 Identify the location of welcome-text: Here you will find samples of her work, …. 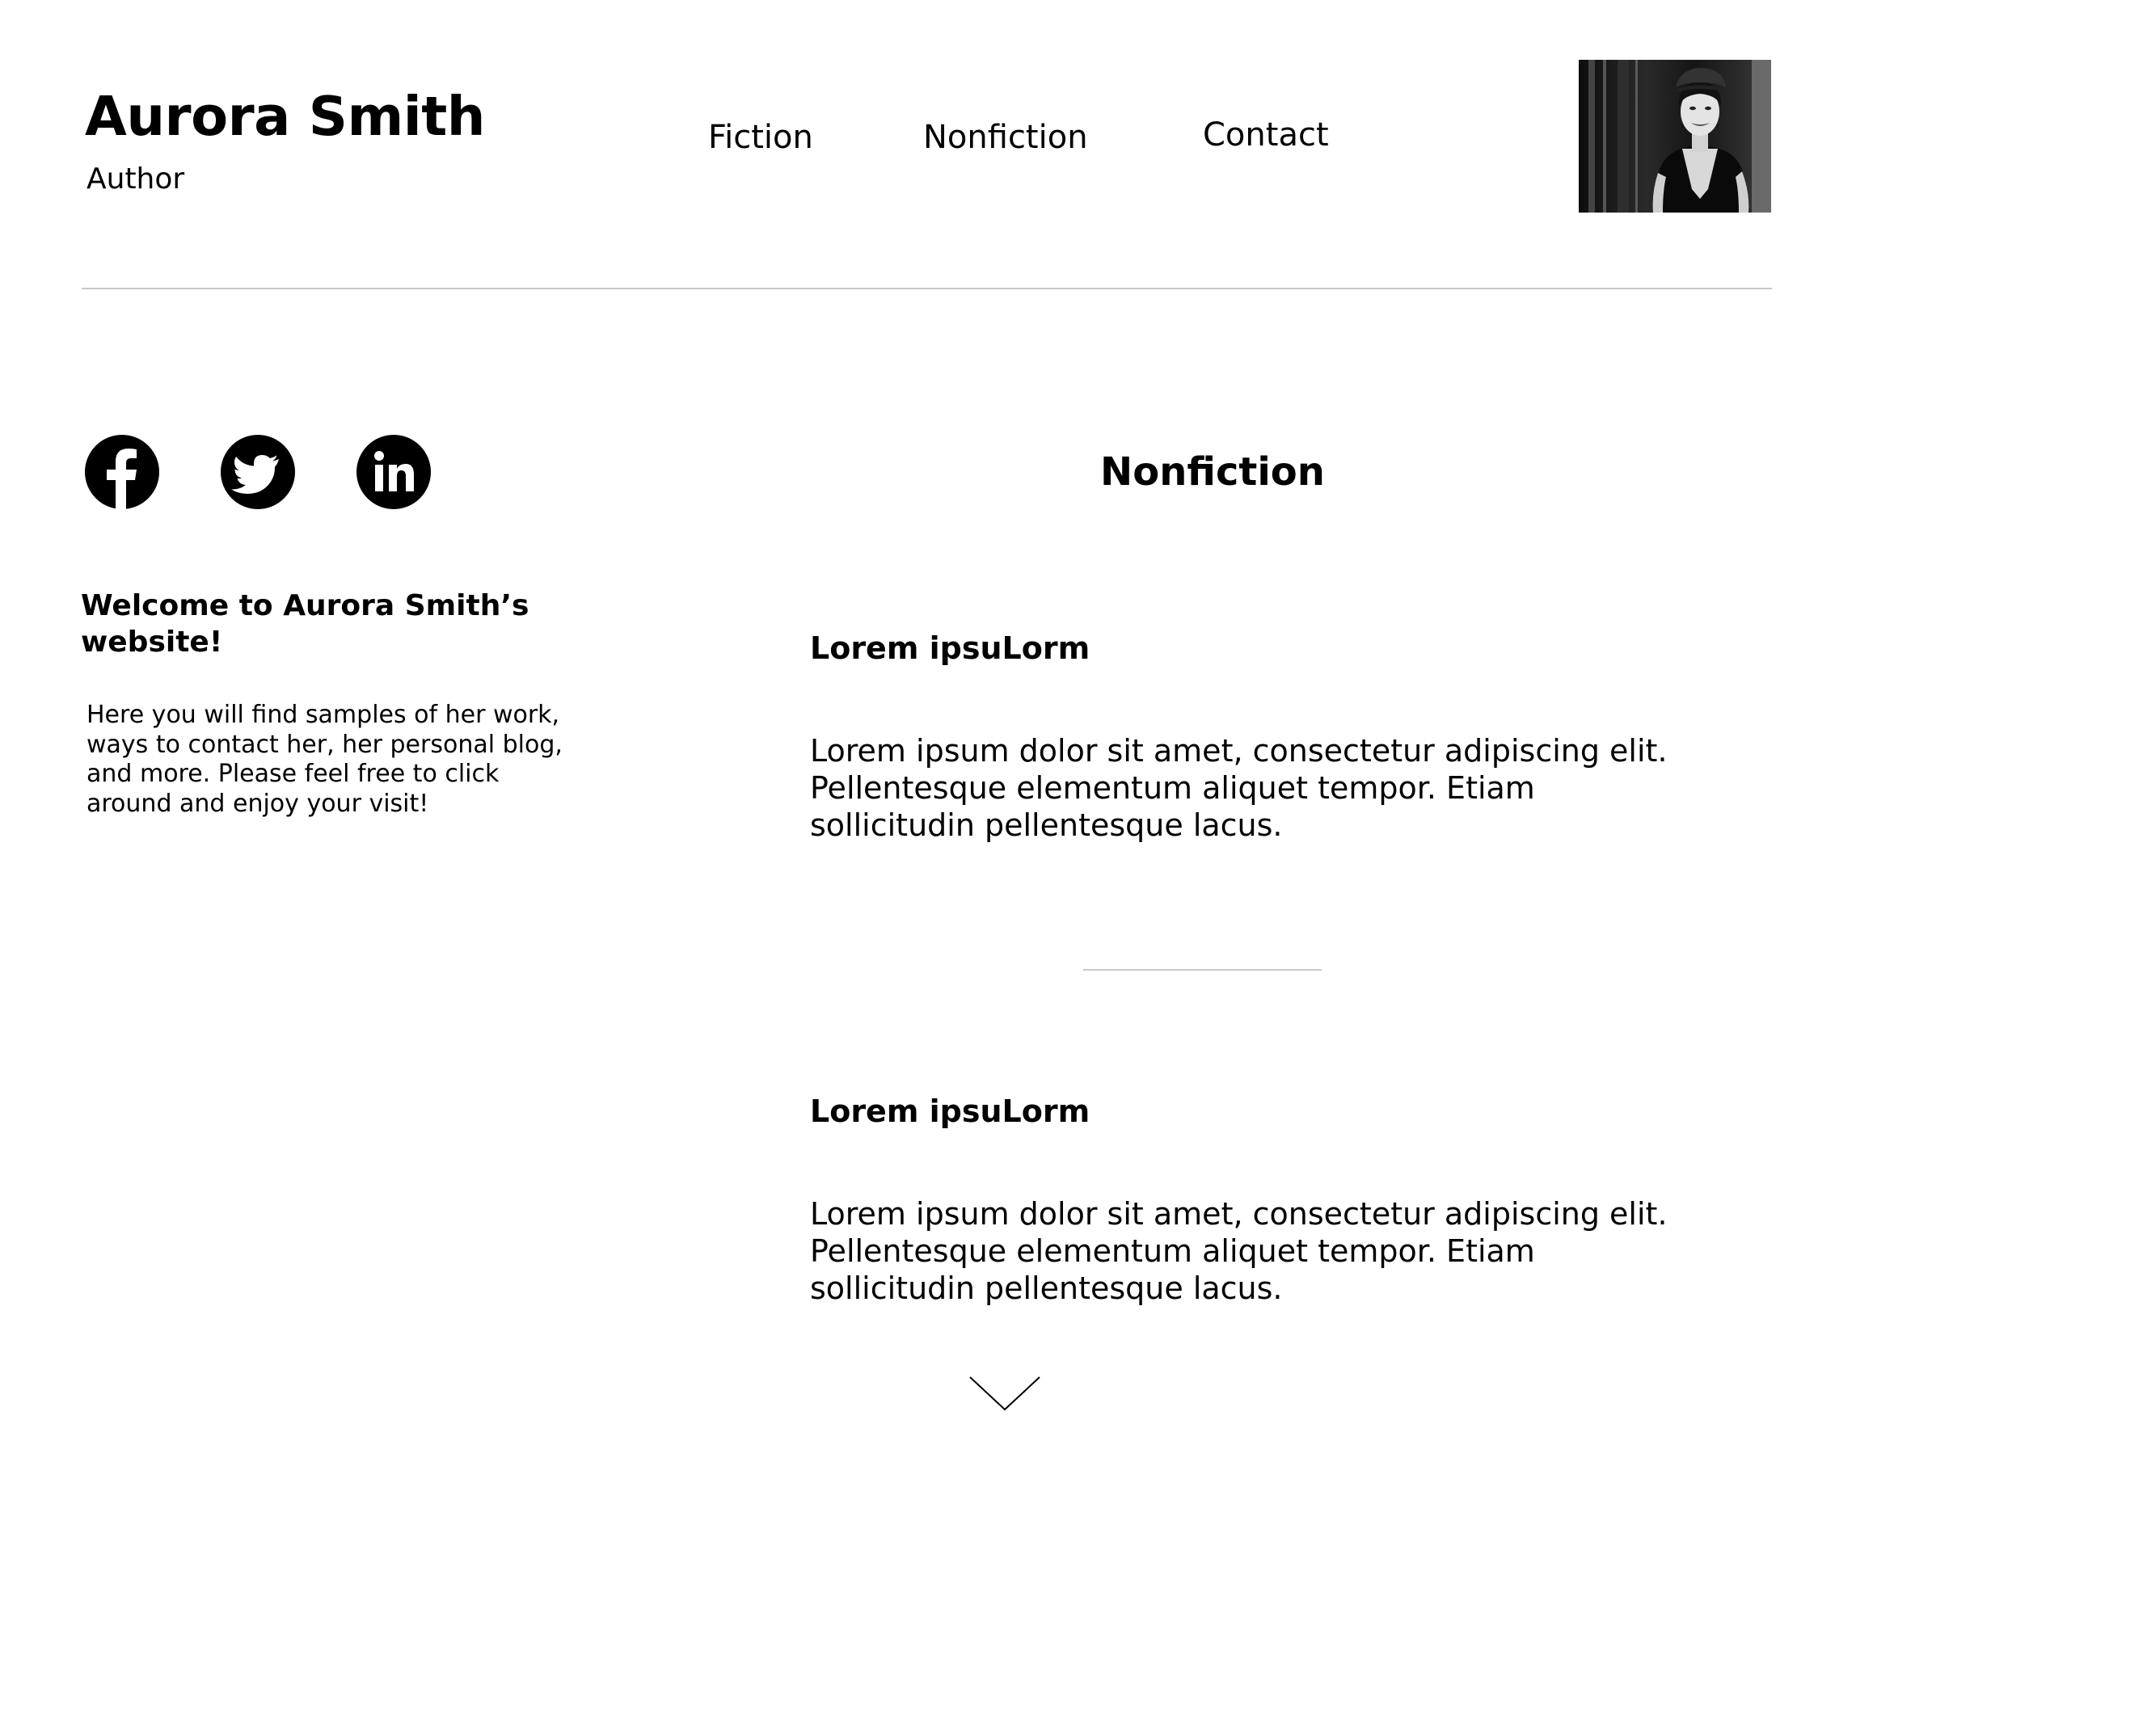
(325, 759).